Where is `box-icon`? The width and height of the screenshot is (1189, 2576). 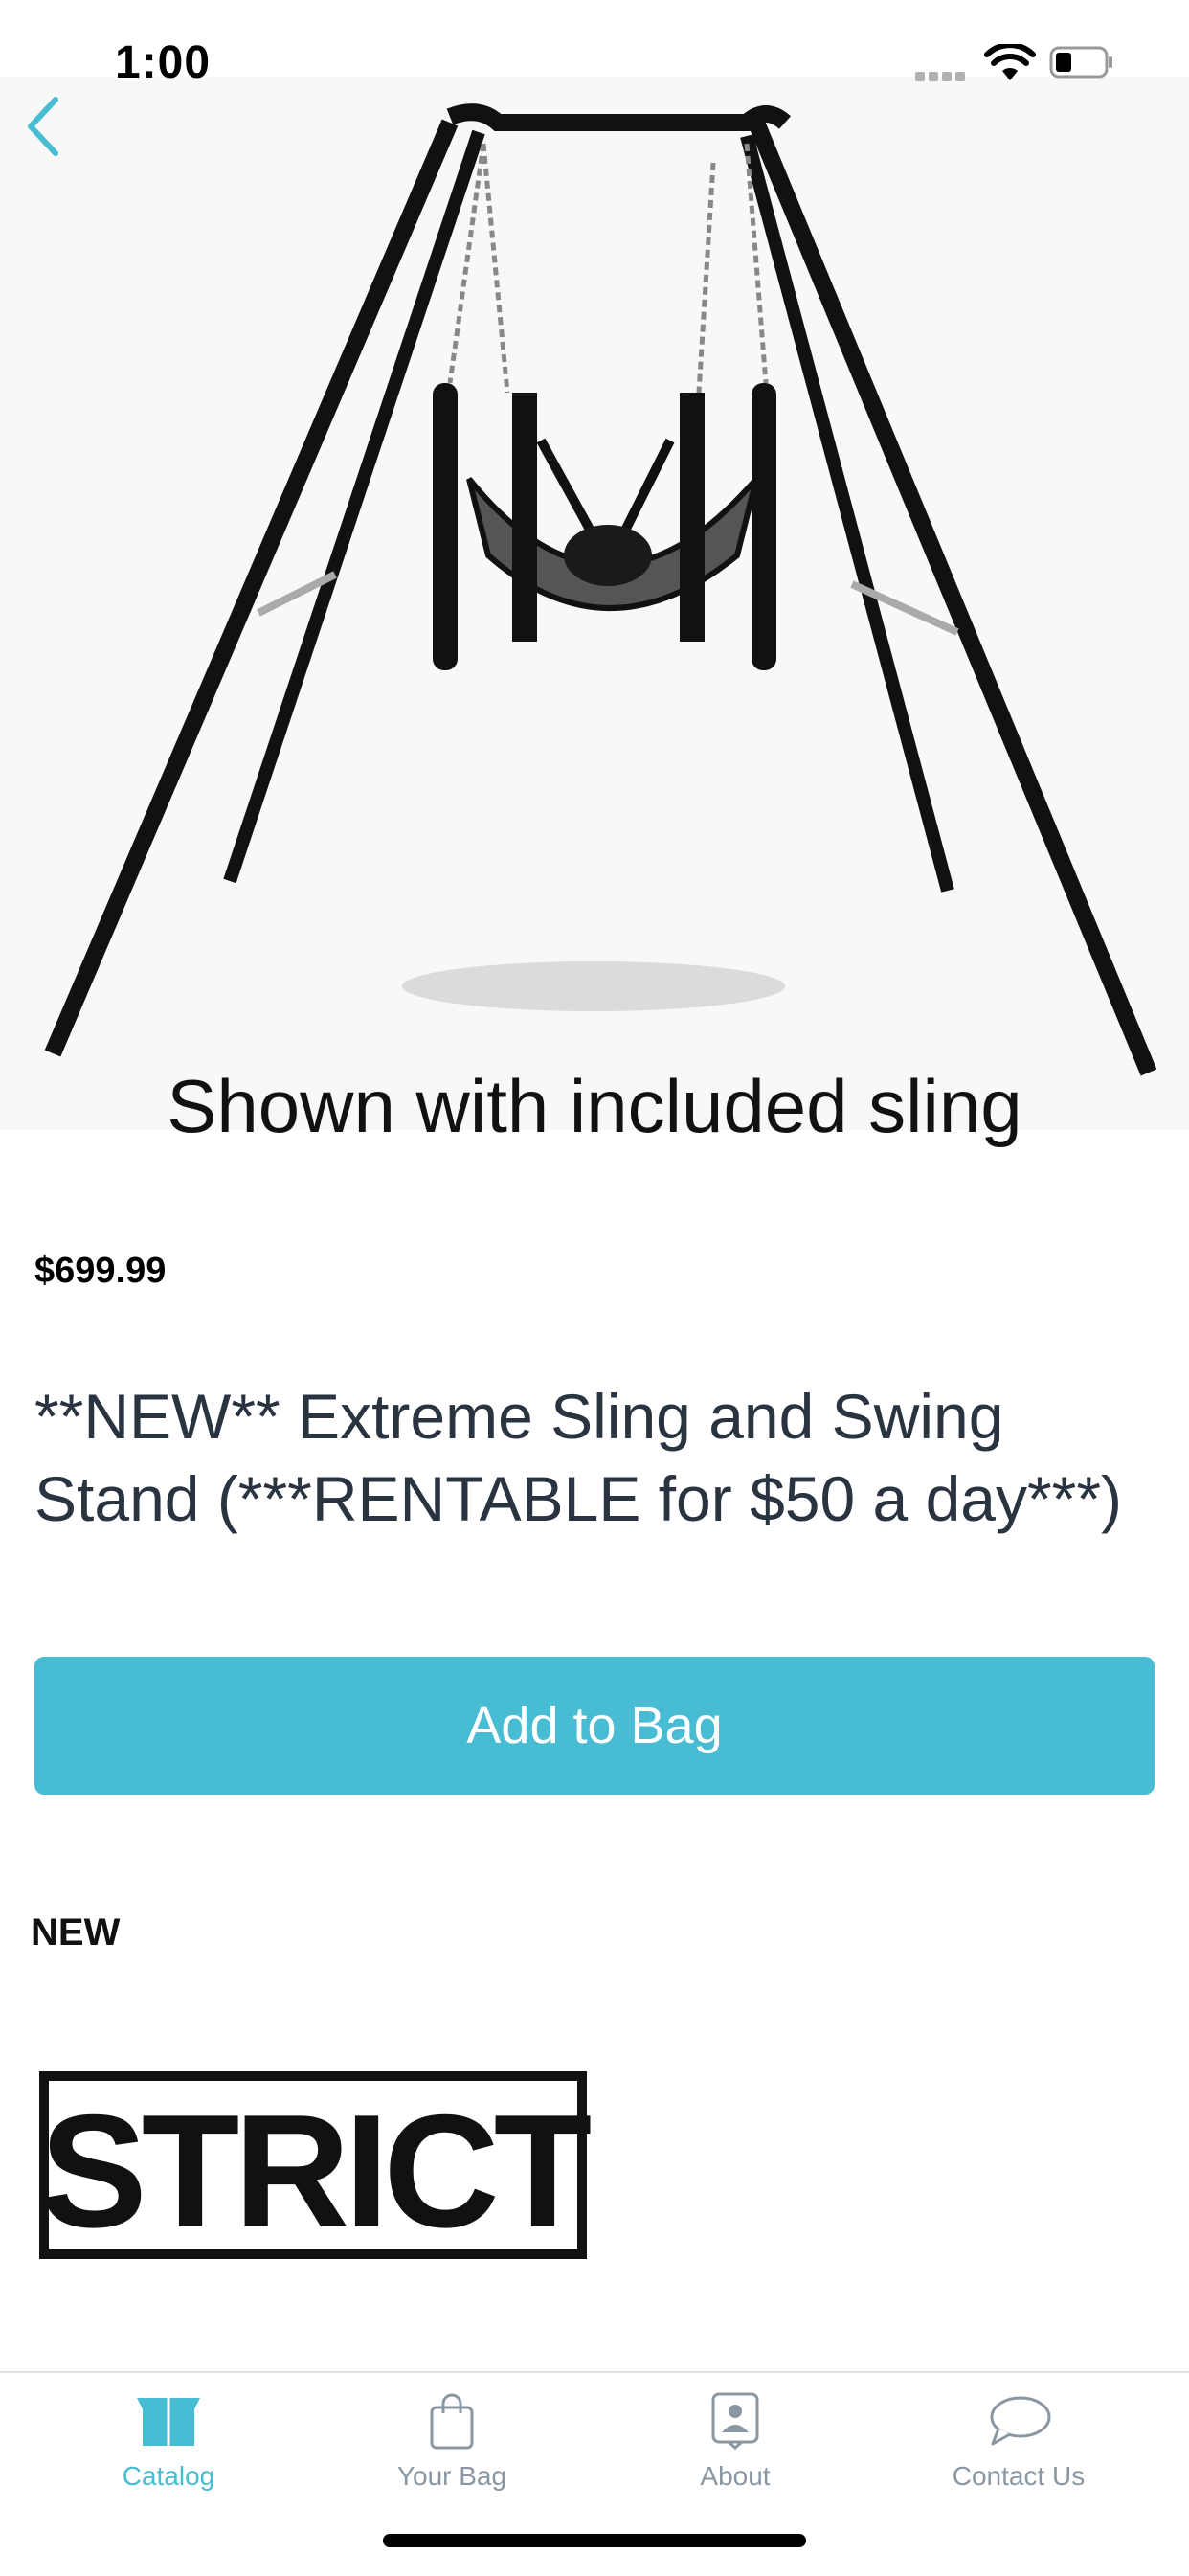
box-icon is located at coordinates (168, 2422).